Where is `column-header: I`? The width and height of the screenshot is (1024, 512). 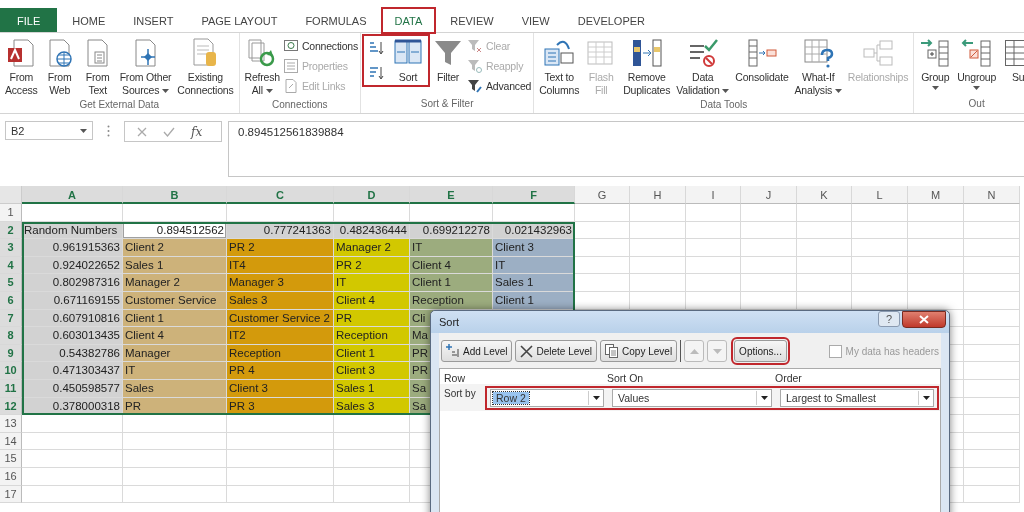 column-header: I is located at coordinates (713, 195).